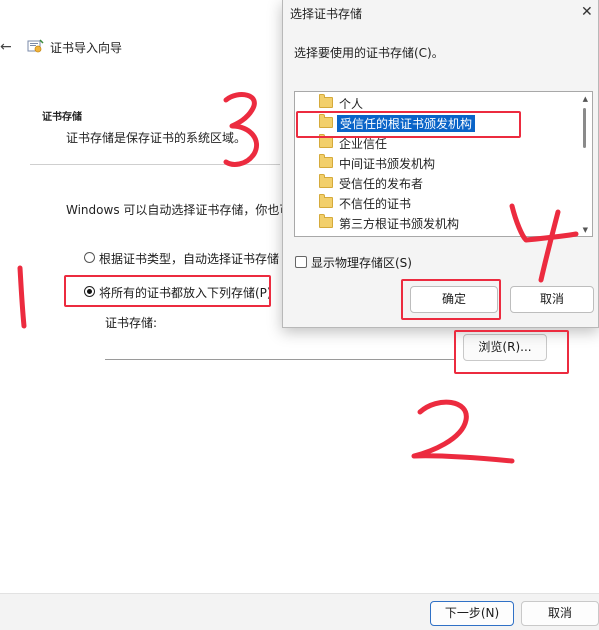 This screenshot has height=630, width=599. Describe the element at coordinates (189, 258) in the screenshot. I see `radio-auto-select-label: 根据证书类型，自动选择证书存储` at that location.